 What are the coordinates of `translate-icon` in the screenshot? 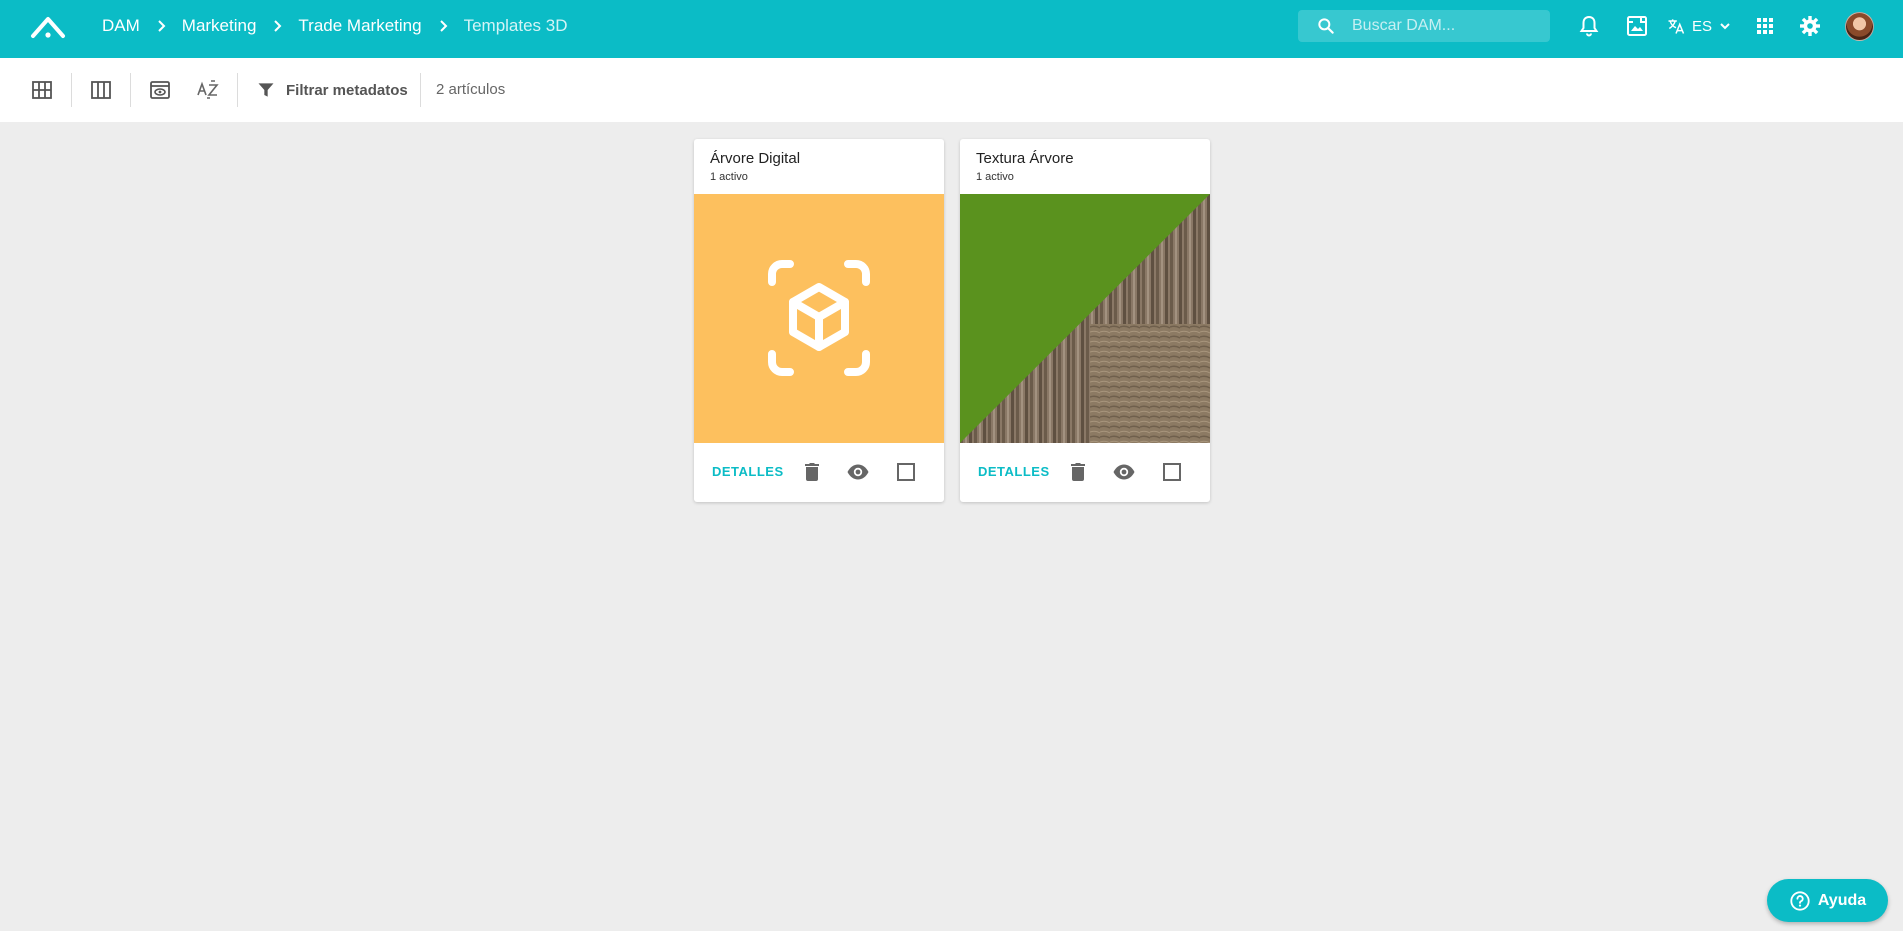 It's located at (1676, 26).